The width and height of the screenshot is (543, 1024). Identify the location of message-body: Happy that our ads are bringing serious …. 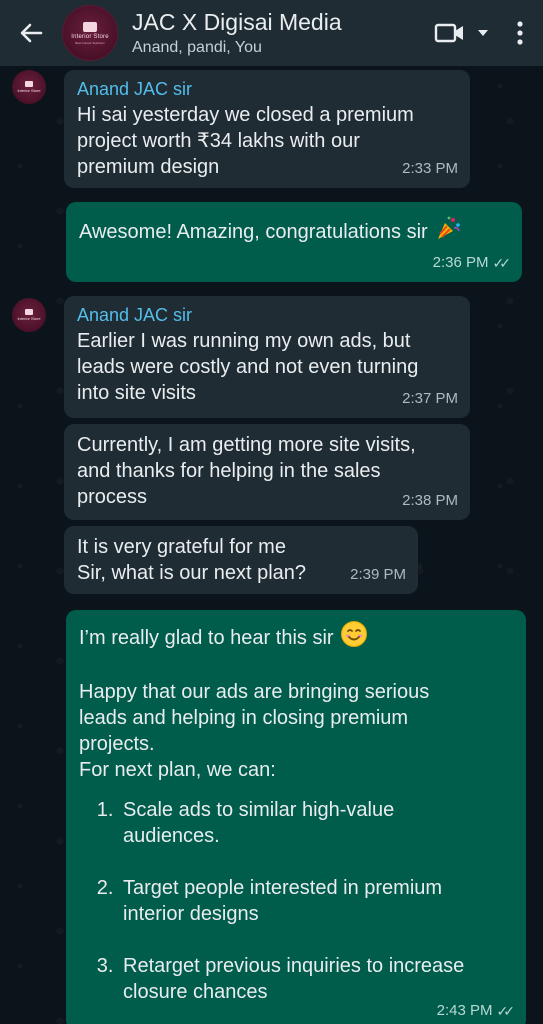
(254, 731).